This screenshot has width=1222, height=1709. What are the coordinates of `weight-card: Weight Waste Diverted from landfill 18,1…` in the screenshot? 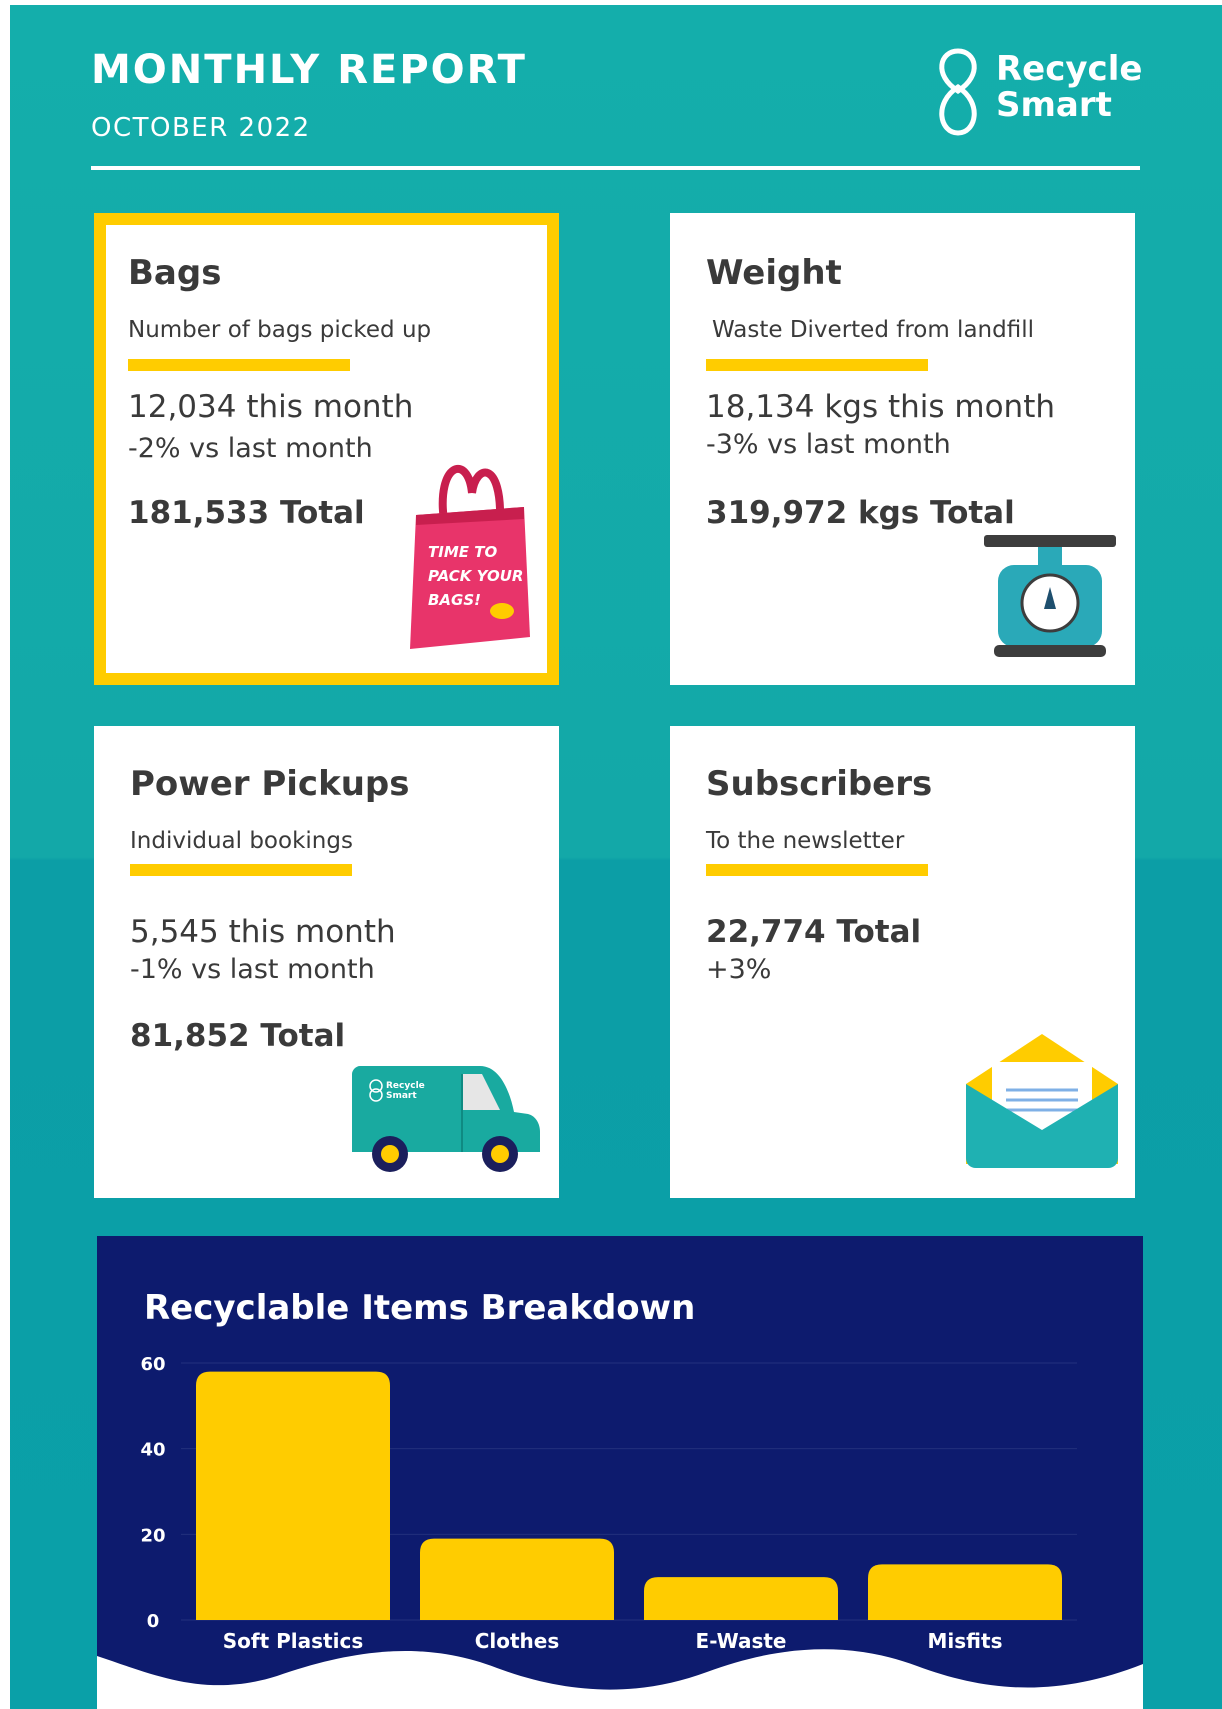 It's located at (902, 449).